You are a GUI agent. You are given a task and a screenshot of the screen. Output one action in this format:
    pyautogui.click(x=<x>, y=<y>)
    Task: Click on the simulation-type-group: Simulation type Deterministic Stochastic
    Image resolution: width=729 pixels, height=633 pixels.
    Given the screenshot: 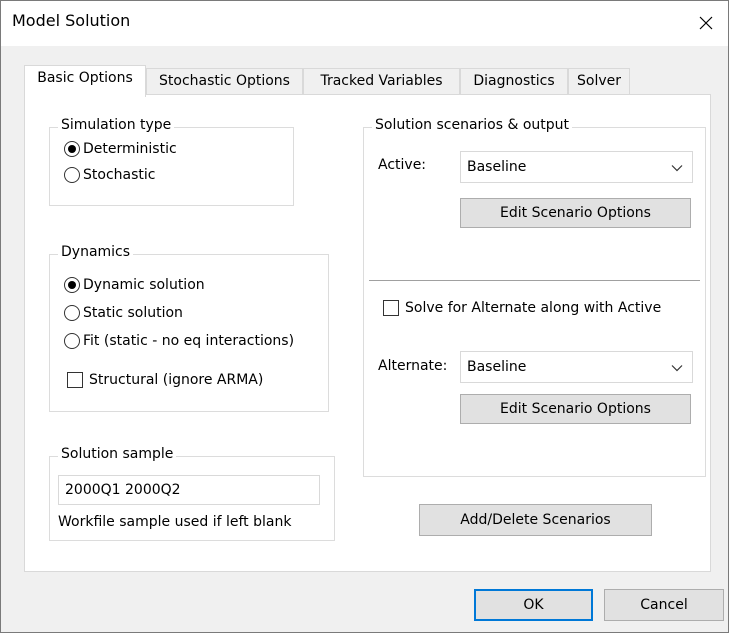 What is the action you would take?
    pyautogui.click(x=171, y=161)
    